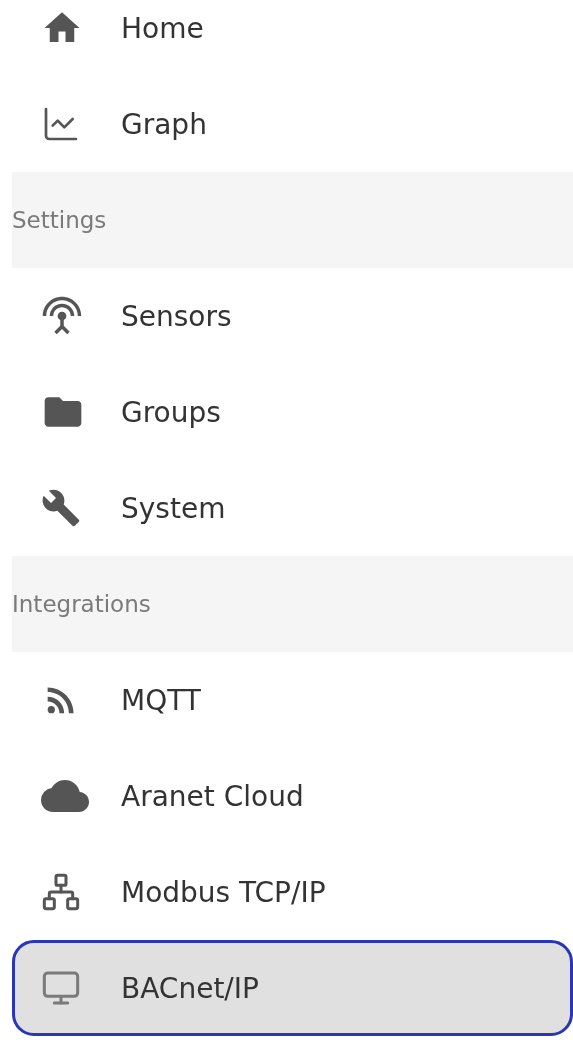  Describe the element at coordinates (292, 38) in the screenshot. I see `nav-item: Home` at that location.